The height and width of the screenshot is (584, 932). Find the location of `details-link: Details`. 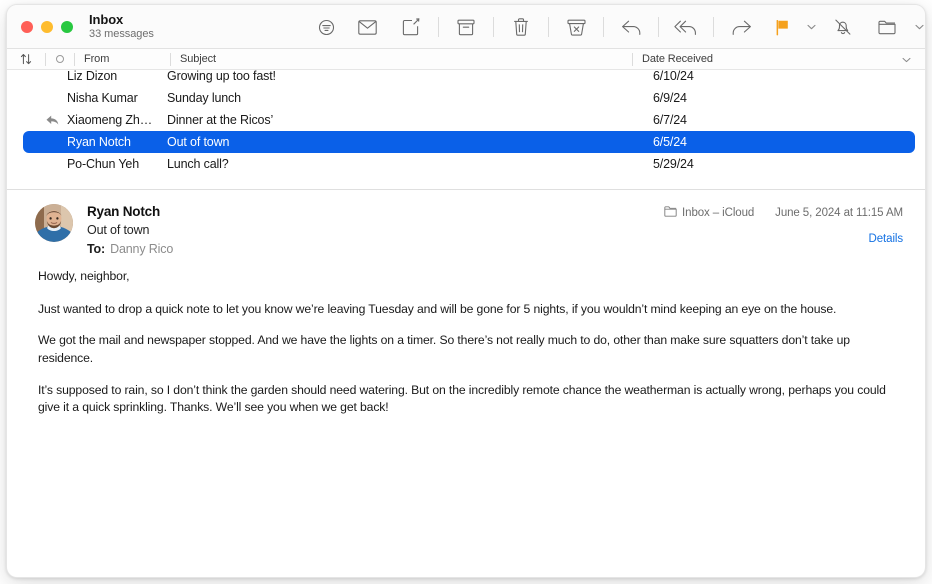

details-link: Details is located at coordinates (784, 239).